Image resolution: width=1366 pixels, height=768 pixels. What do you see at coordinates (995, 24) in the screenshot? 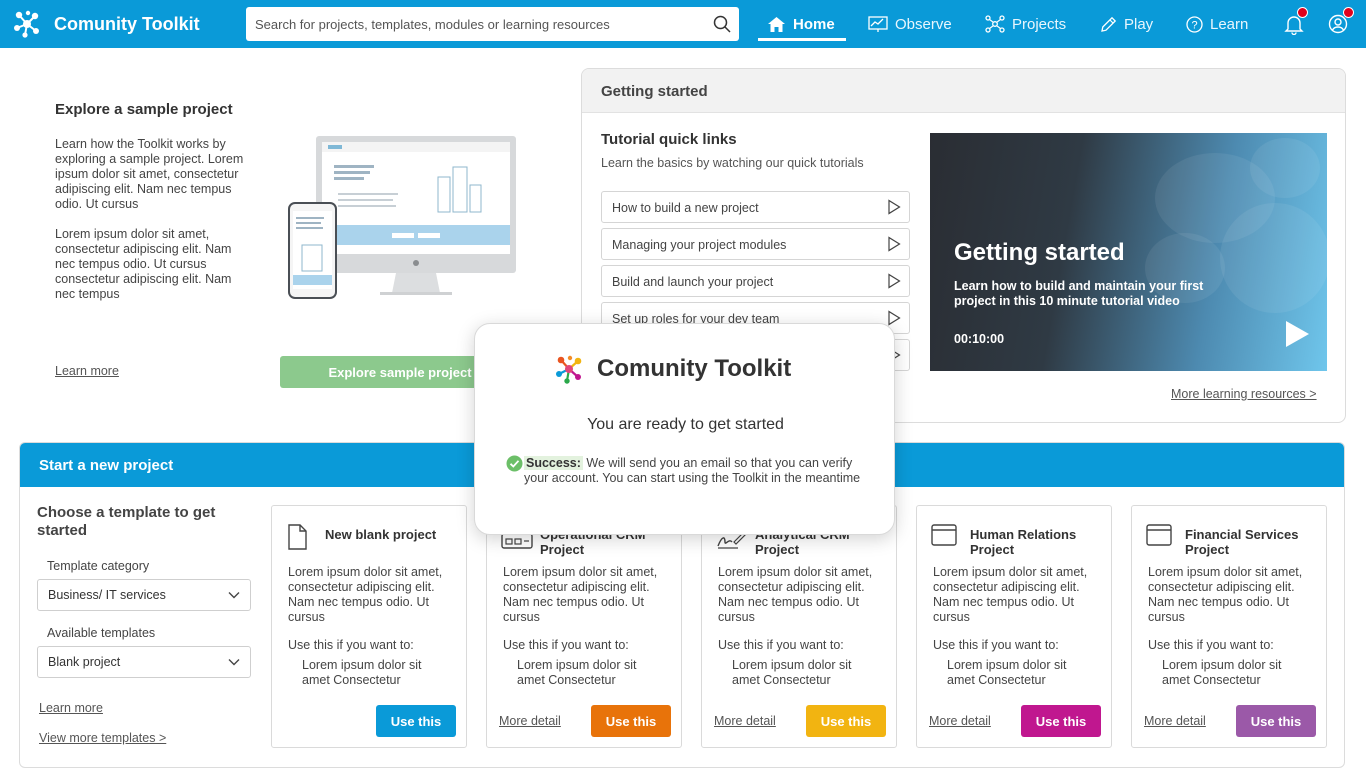
I see `projects-icon` at bounding box center [995, 24].